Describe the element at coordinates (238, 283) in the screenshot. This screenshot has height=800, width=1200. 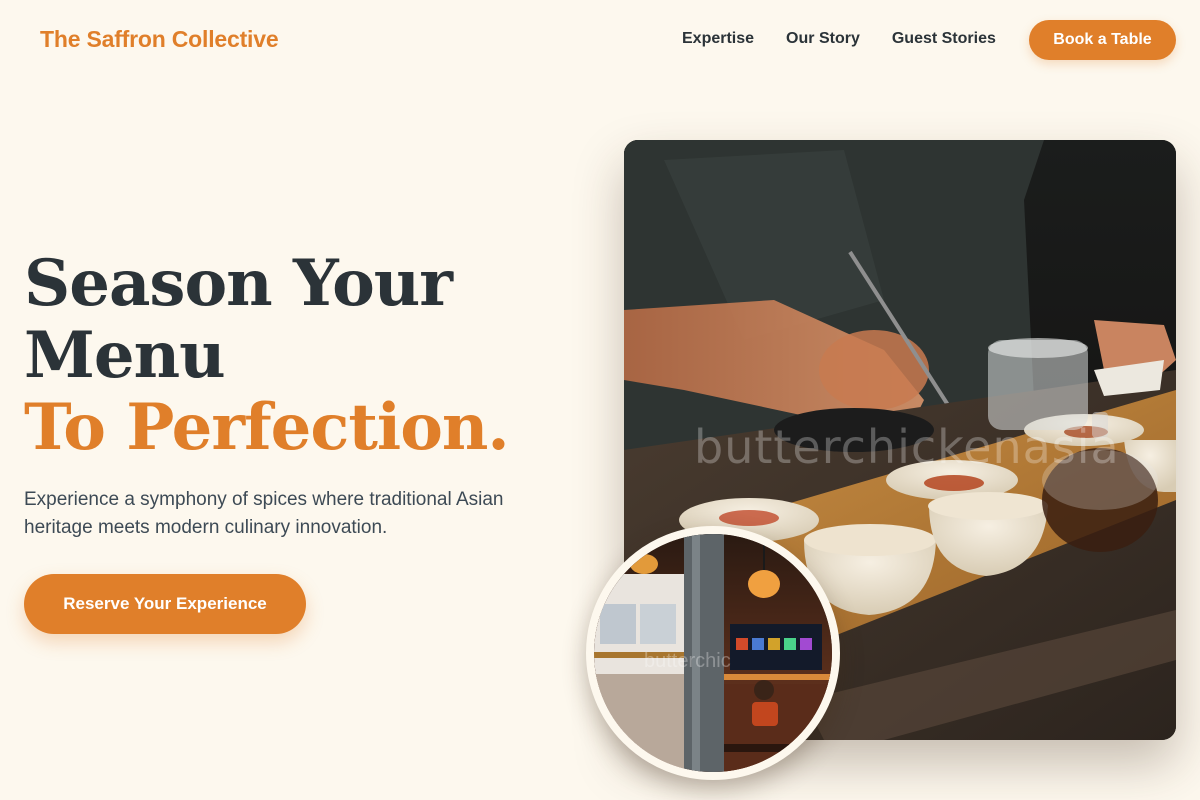
I see `headline-line-1: Season Your` at that location.